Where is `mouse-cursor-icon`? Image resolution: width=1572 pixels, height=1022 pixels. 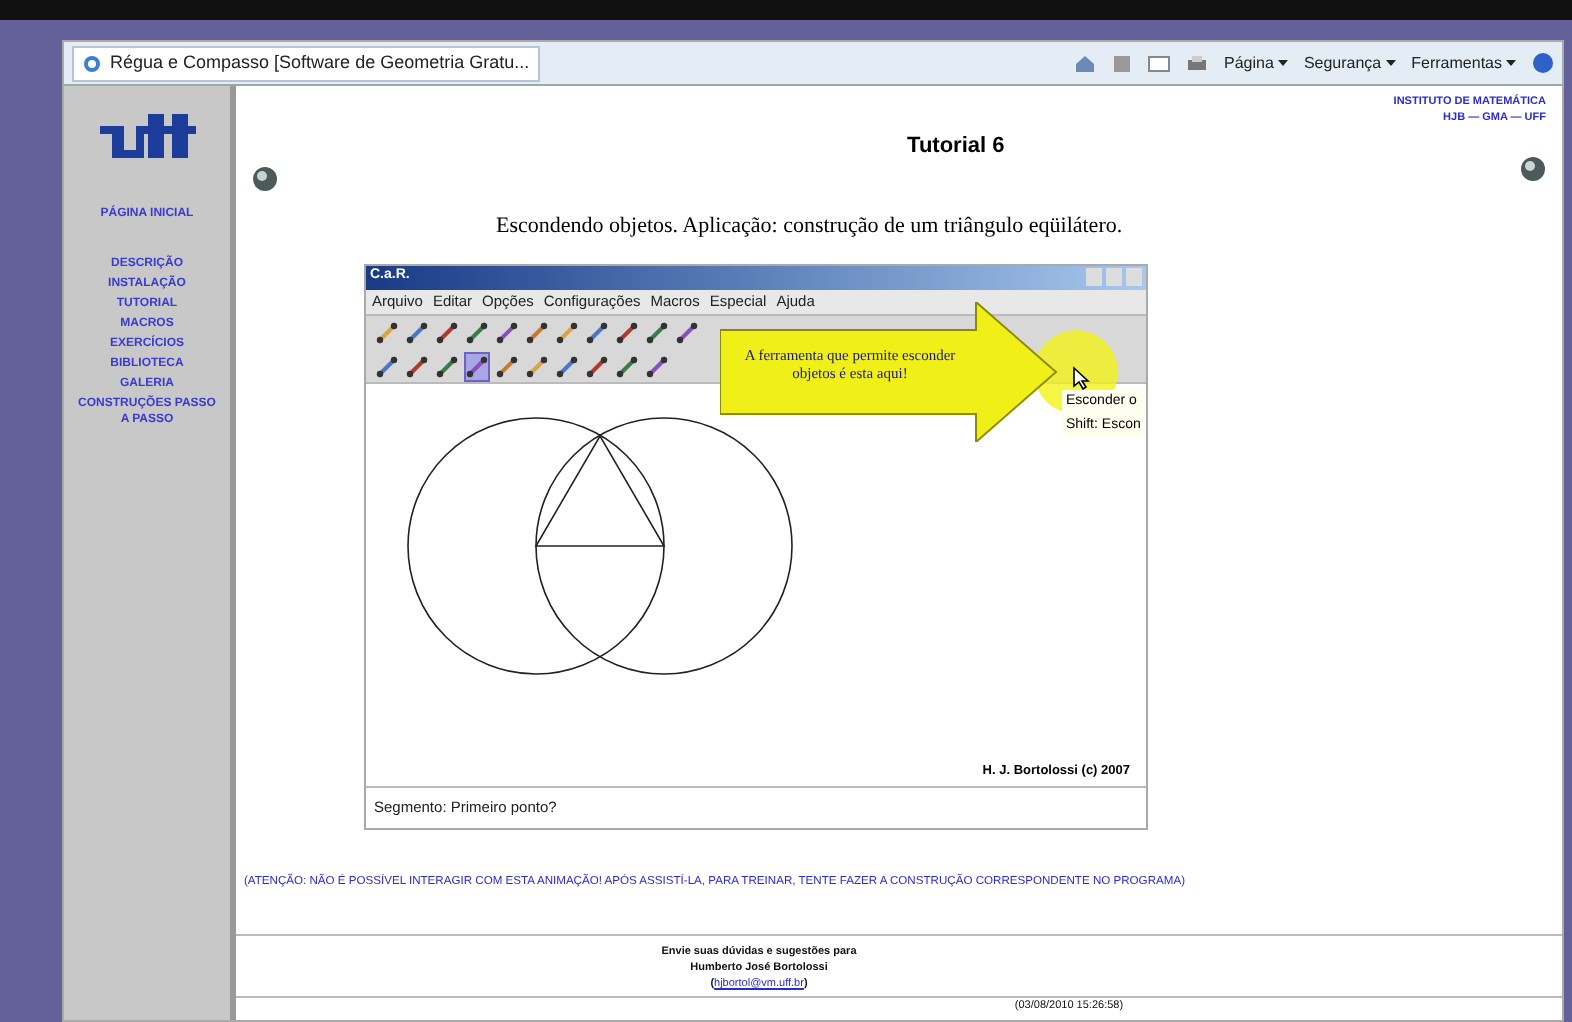 mouse-cursor-icon is located at coordinates (1081, 377).